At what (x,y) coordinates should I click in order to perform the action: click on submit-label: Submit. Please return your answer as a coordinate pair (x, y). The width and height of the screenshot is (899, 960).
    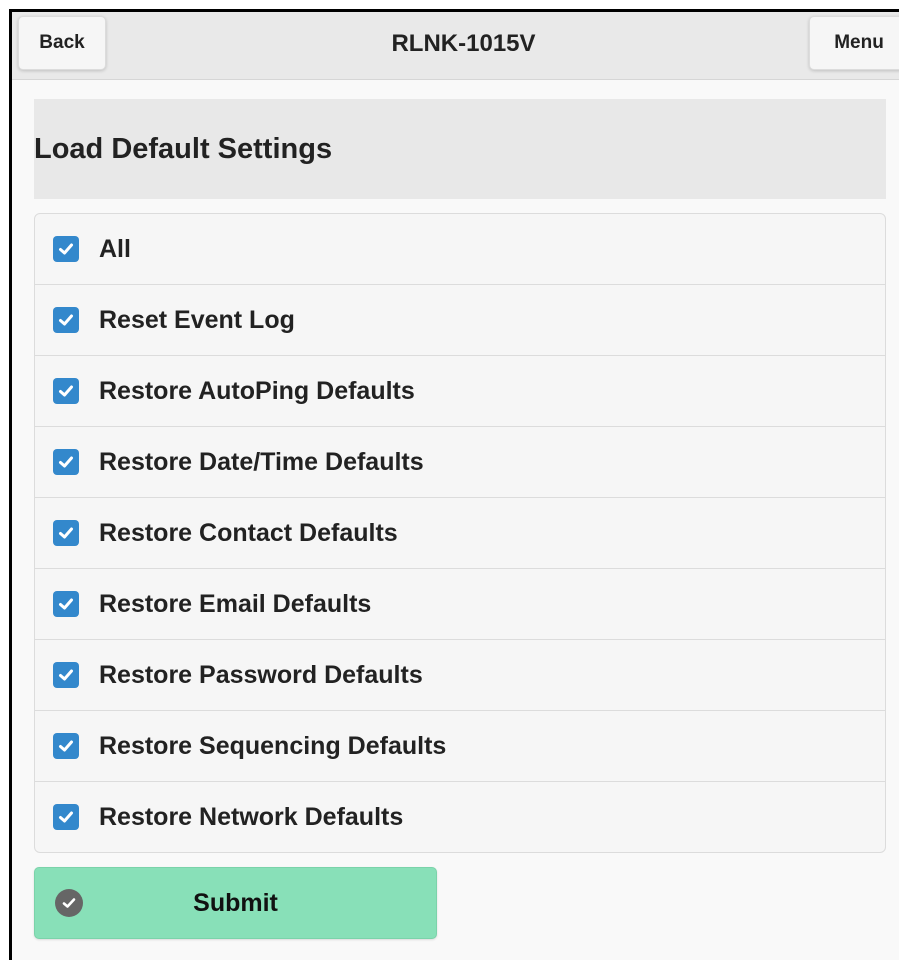
    Looking at the image, I should click on (235, 902).